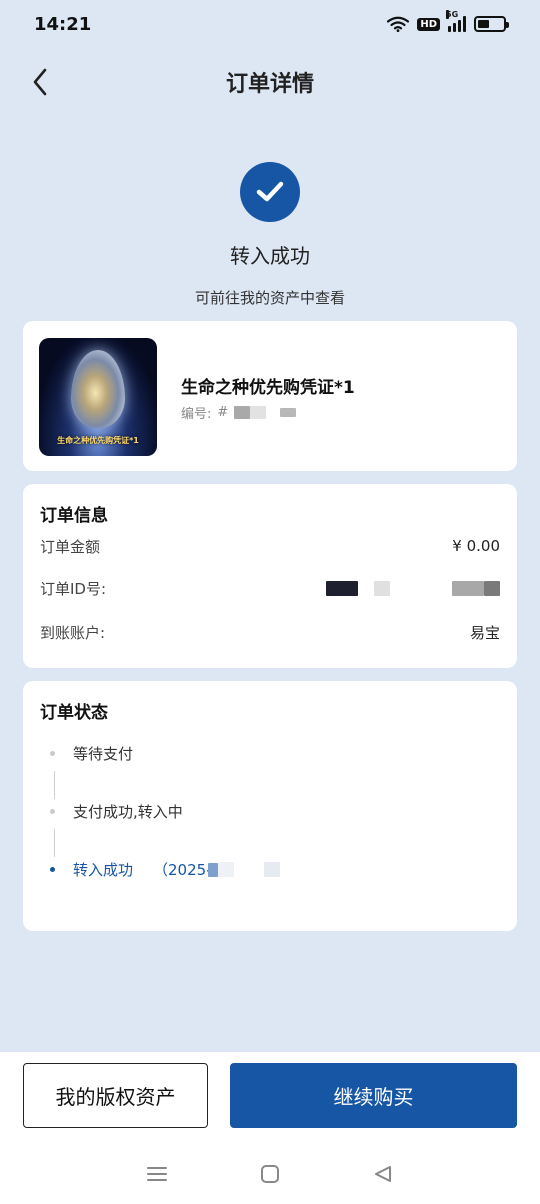 This screenshot has width=540, height=1204. I want to click on order-id-label: 订单ID号:, so click(73, 588).